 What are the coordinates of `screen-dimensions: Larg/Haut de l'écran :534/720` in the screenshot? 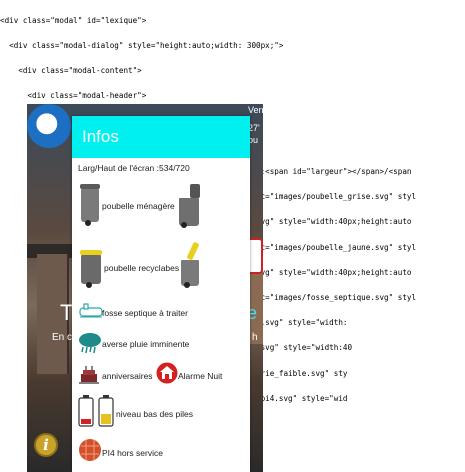 It's located at (134, 168).